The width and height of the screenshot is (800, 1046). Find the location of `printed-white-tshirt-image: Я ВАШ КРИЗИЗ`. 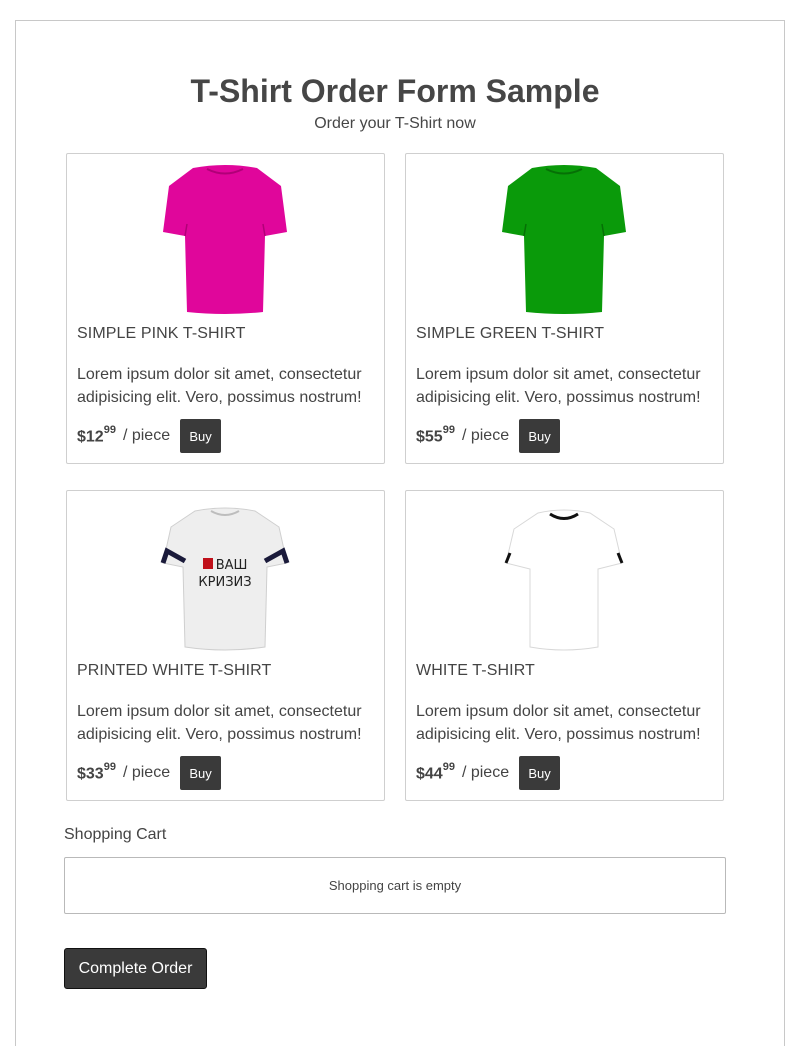

printed-white-tshirt-image: Я ВАШ КРИЗИЗ is located at coordinates (225, 579).